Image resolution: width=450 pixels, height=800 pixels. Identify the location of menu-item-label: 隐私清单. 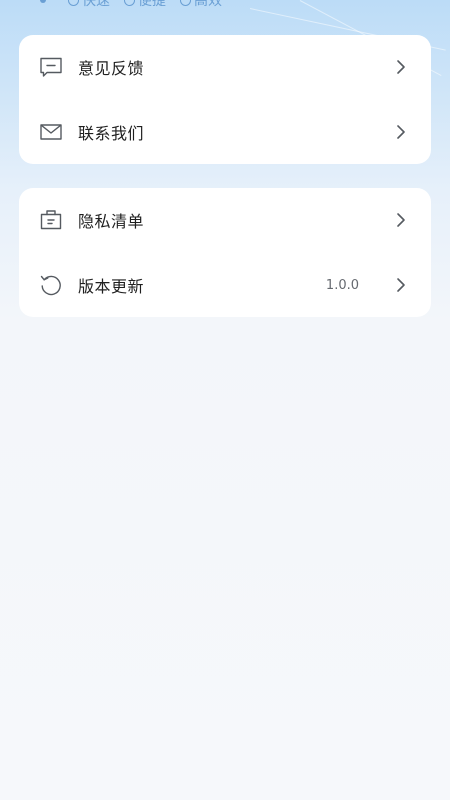
(111, 221).